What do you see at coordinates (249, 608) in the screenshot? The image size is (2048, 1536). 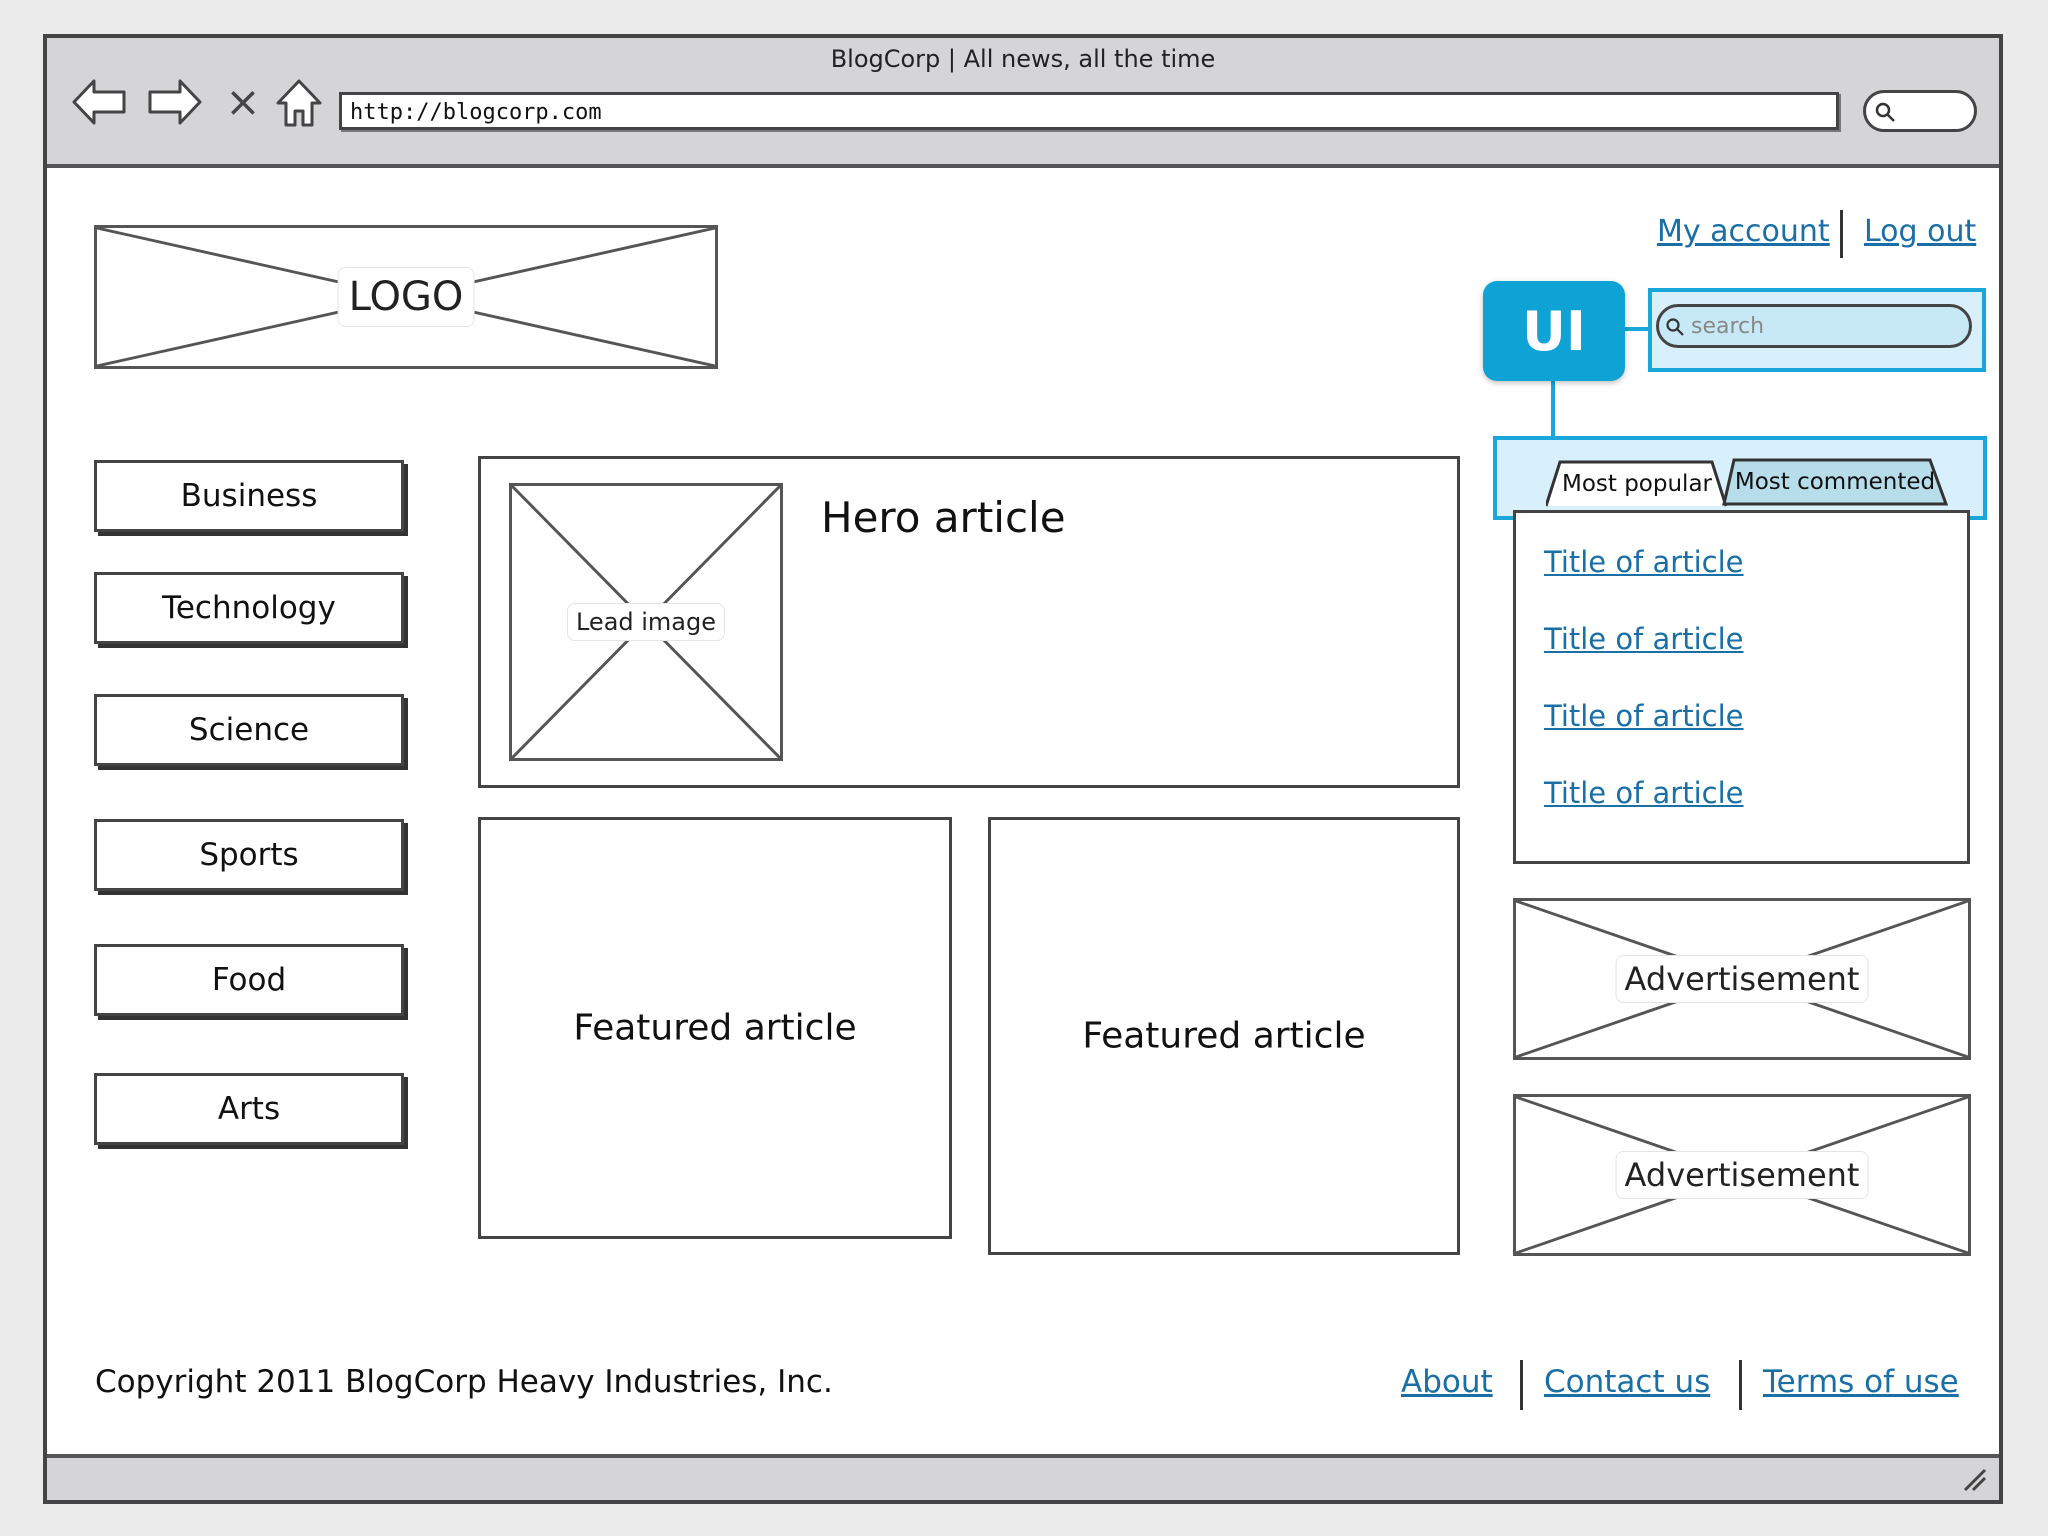 I see `category-technology-button: Technology` at bounding box center [249, 608].